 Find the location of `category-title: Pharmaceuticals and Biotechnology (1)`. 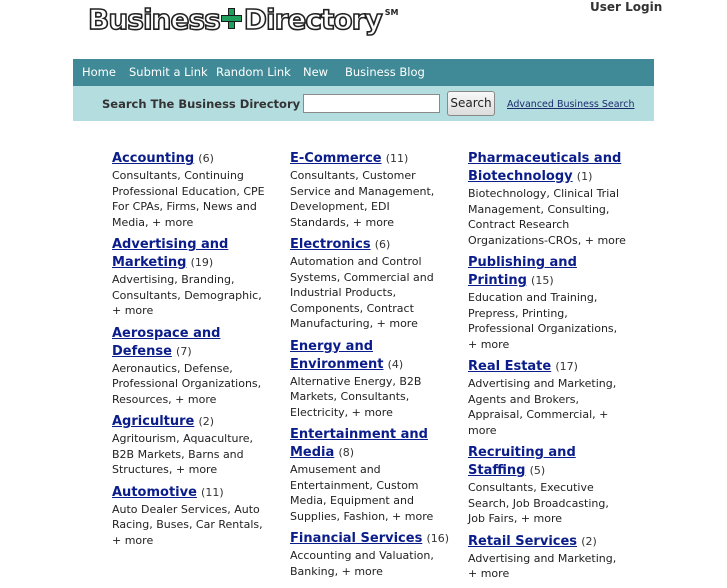

category-title: Pharmaceuticals and Biotechnology (1) is located at coordinates (548, 168).